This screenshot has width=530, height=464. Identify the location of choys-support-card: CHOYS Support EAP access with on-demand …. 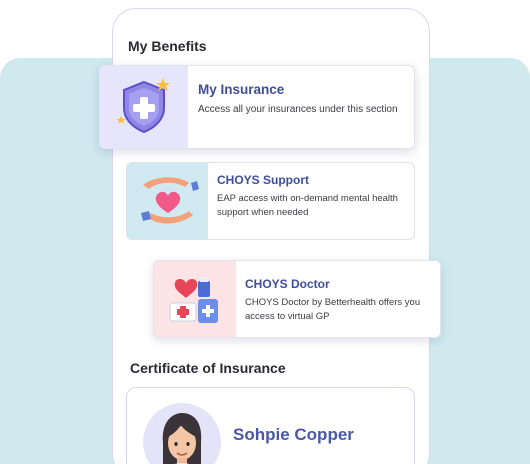
(270, 201).